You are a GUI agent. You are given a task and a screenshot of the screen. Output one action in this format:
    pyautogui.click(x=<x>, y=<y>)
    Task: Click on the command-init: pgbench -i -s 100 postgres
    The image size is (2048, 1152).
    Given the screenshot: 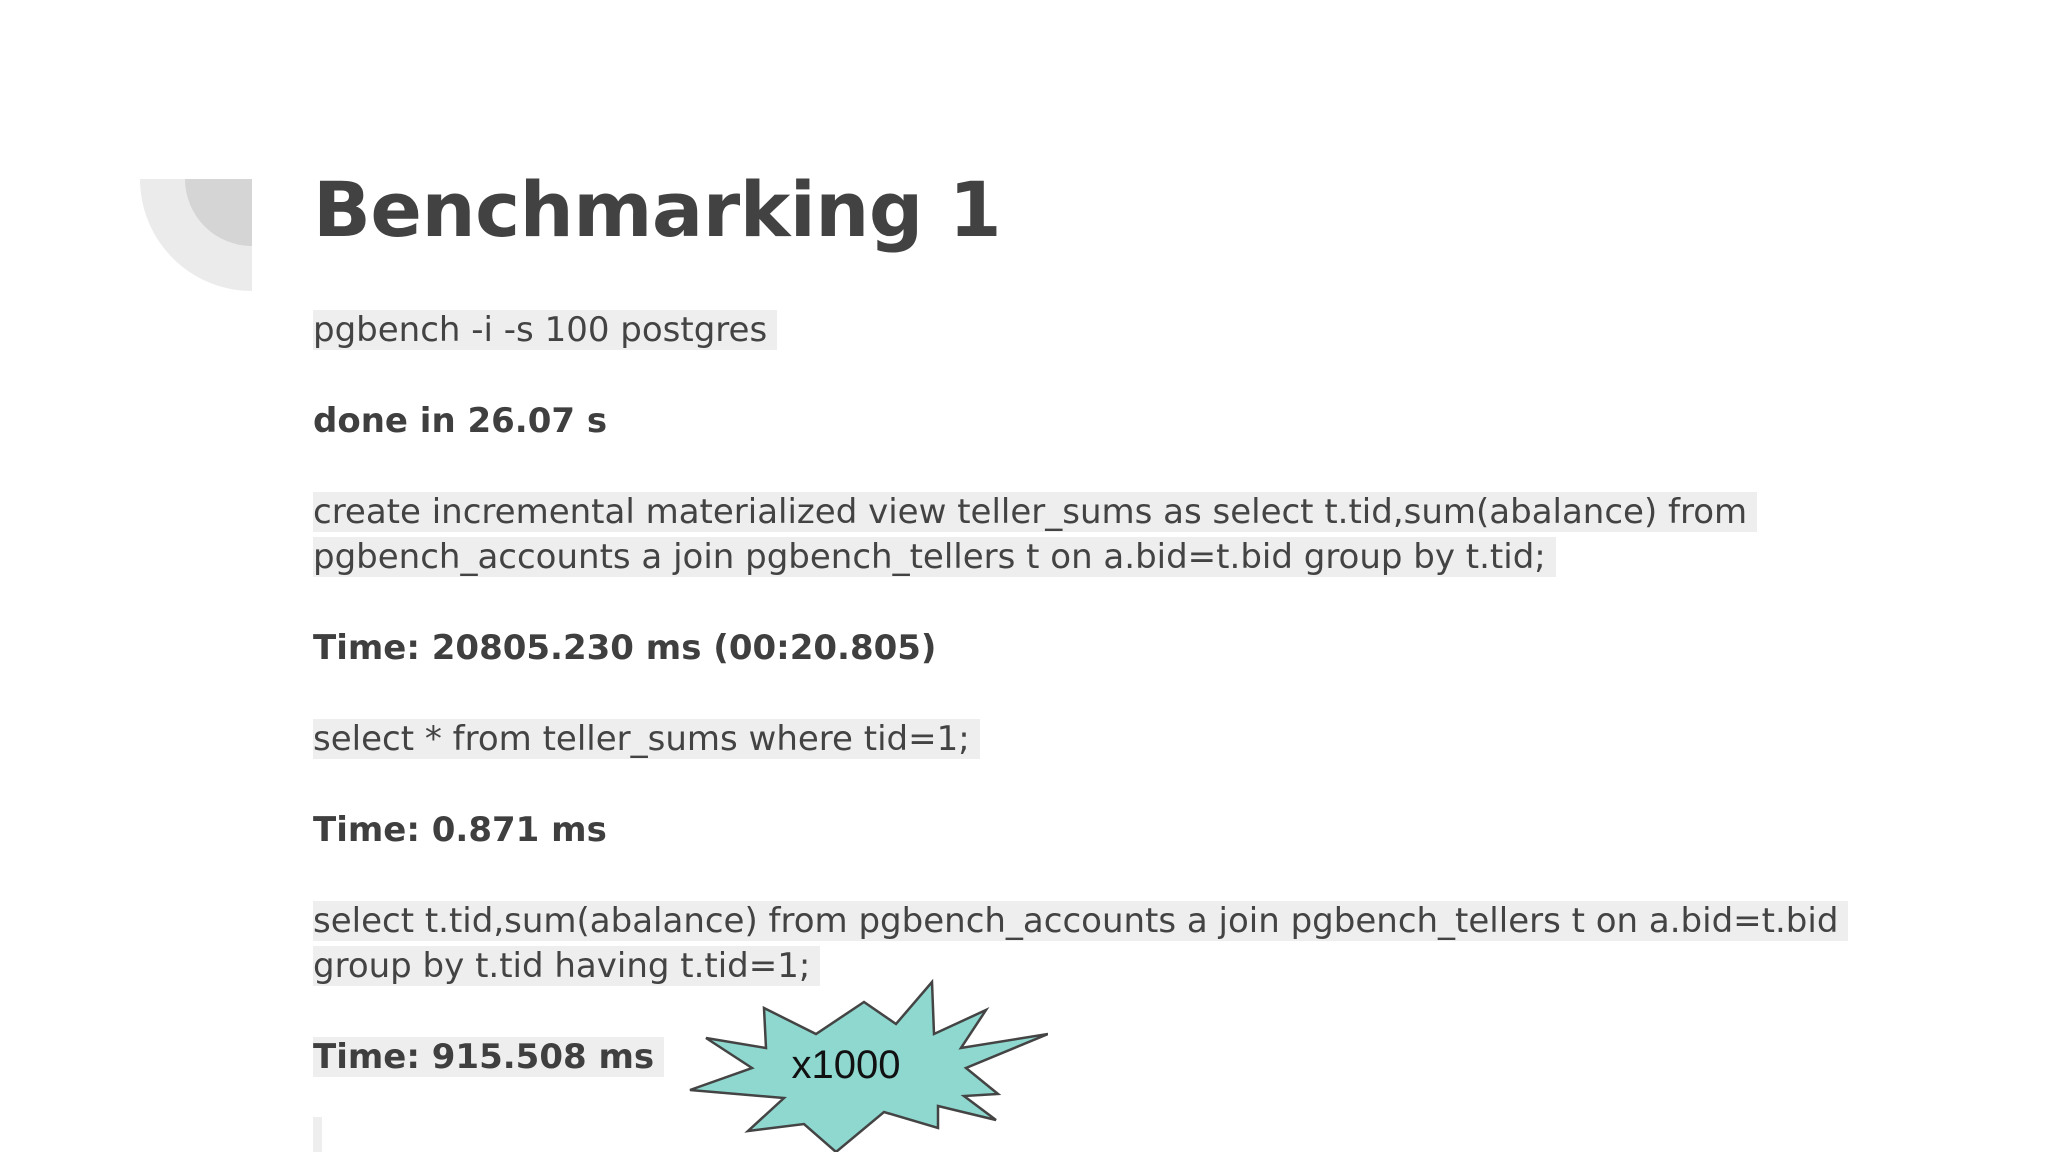 What is the action you would take?
    pyautogui.click(x=545, y=330)
    